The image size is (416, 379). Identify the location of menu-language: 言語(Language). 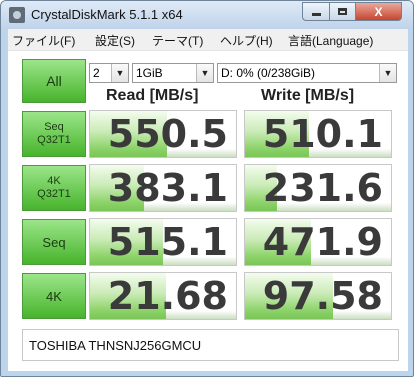
(330, 40).